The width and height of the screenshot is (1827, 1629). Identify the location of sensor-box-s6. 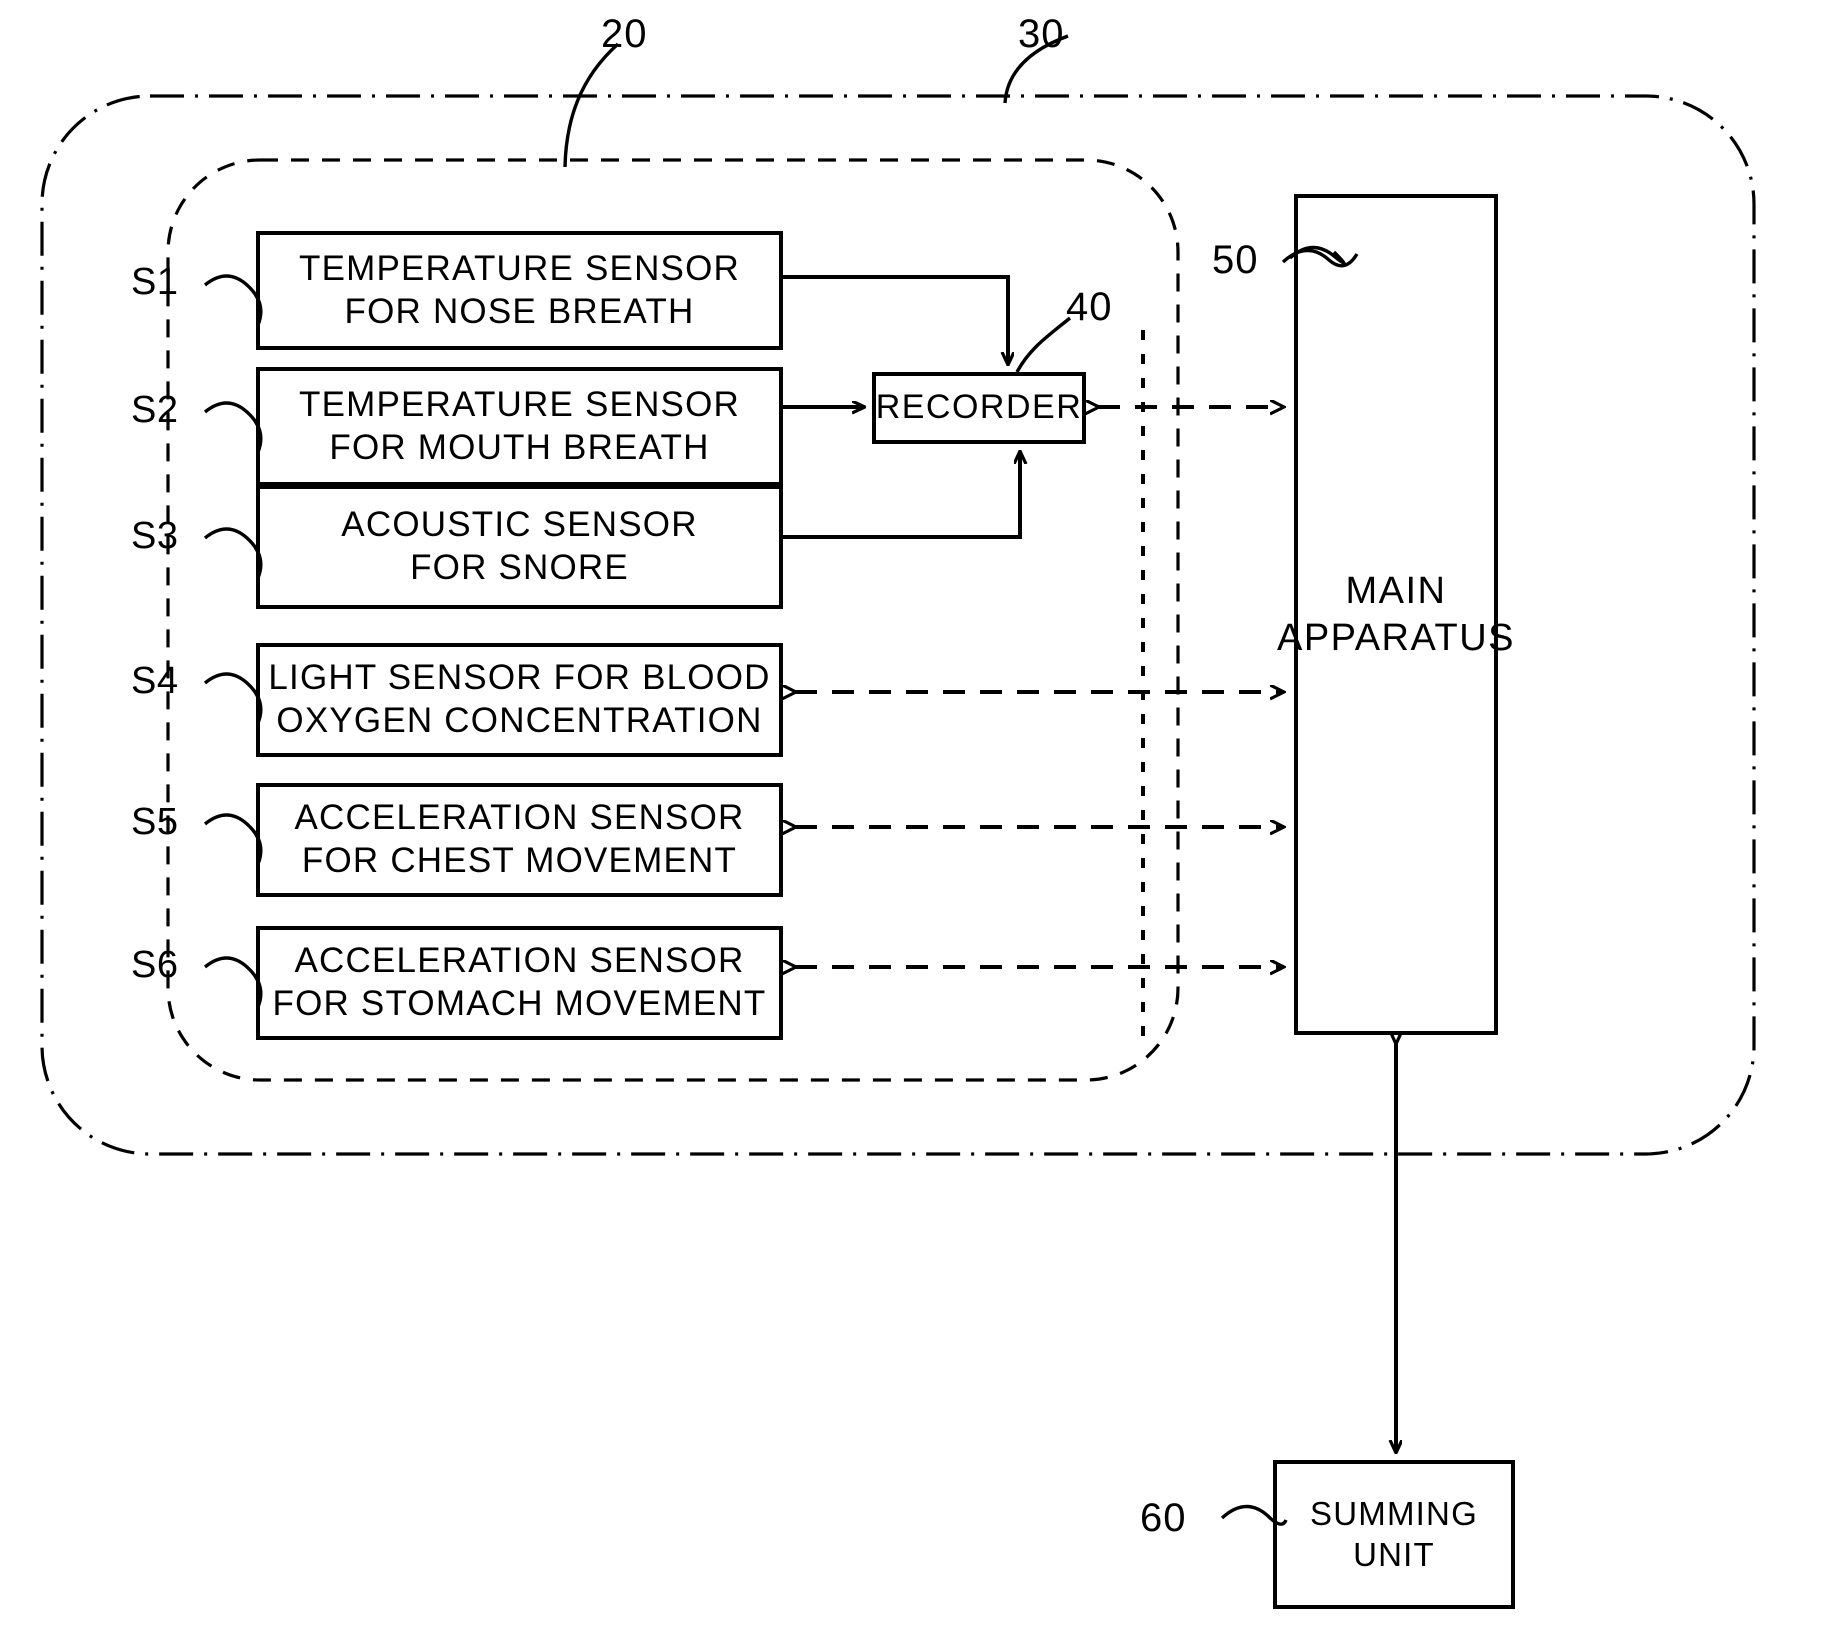
(519, 983).